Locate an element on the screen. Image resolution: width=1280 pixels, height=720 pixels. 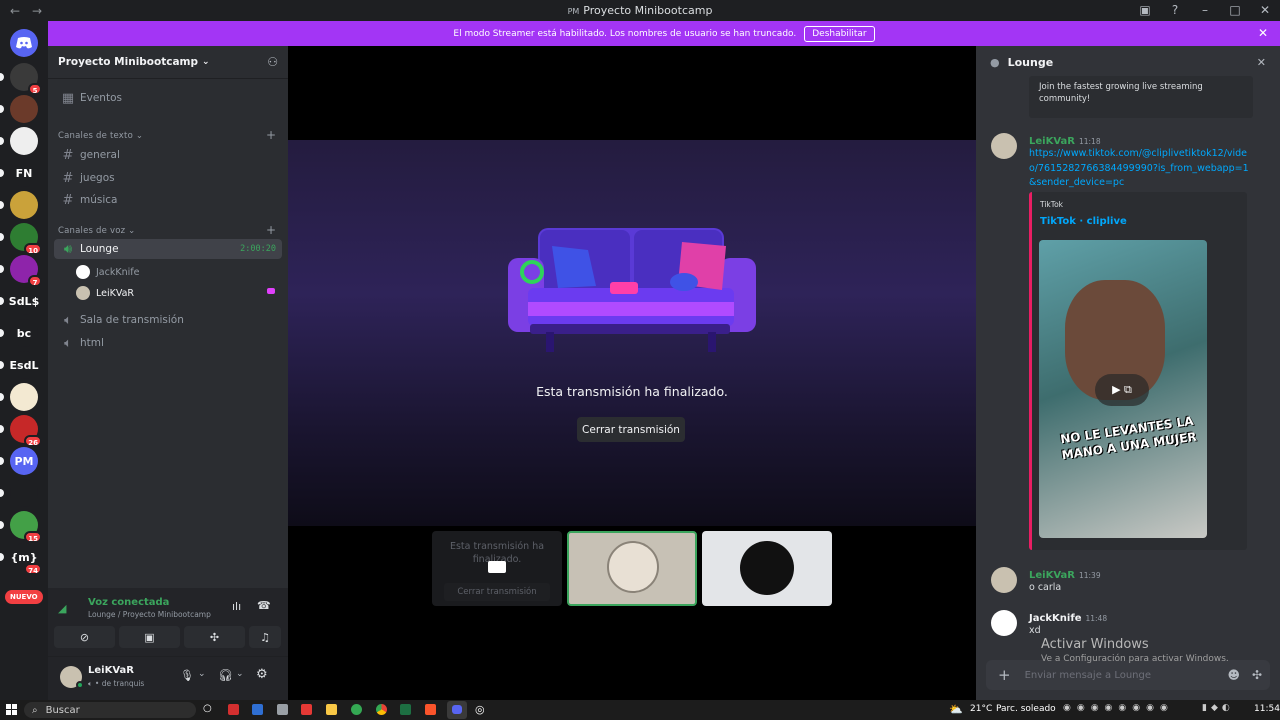
participant-tile-jackknife is located at coordinates (767, 568).